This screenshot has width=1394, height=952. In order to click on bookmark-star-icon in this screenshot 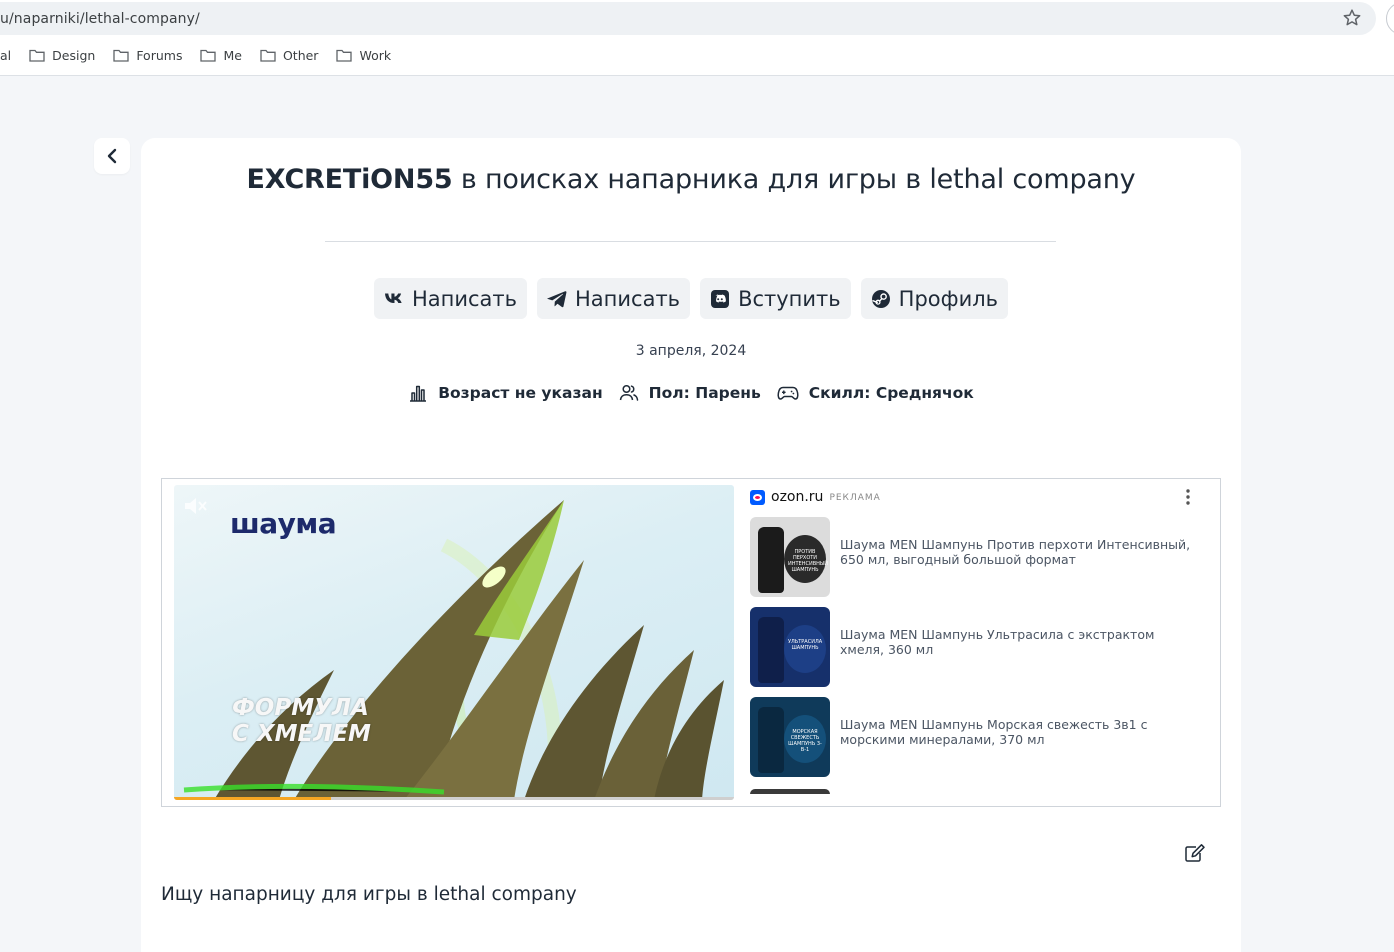, I will do `click(1352, 18)`.